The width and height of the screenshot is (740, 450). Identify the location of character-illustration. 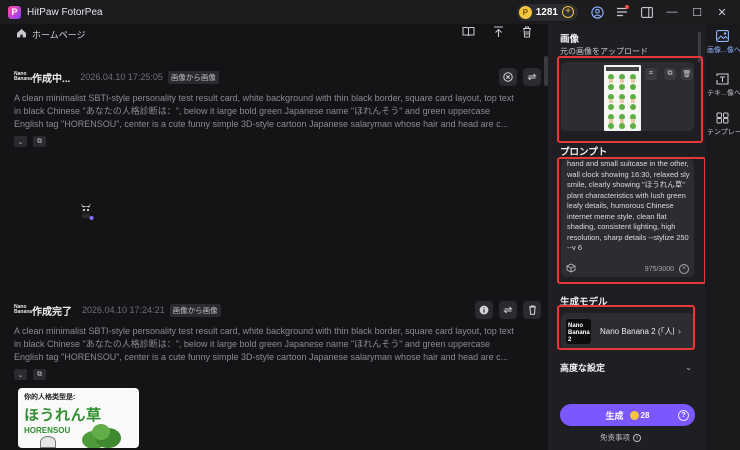
(48, 442).